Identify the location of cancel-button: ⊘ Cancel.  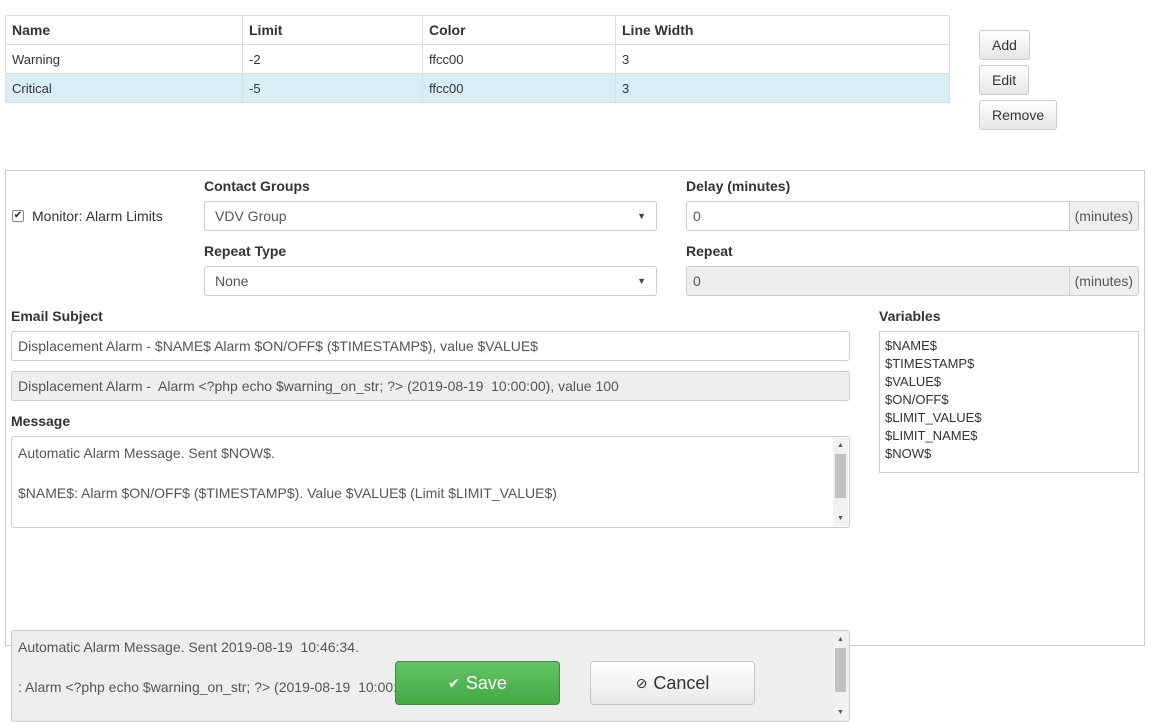
(672, 683).